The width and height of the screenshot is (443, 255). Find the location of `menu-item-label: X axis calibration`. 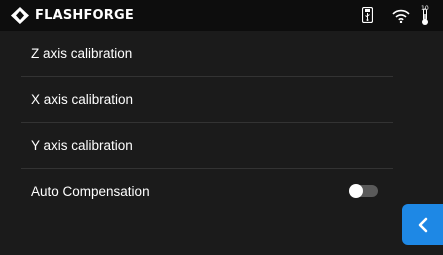

menu-item-label: X axis calibration is located at coordinates (82, 99).